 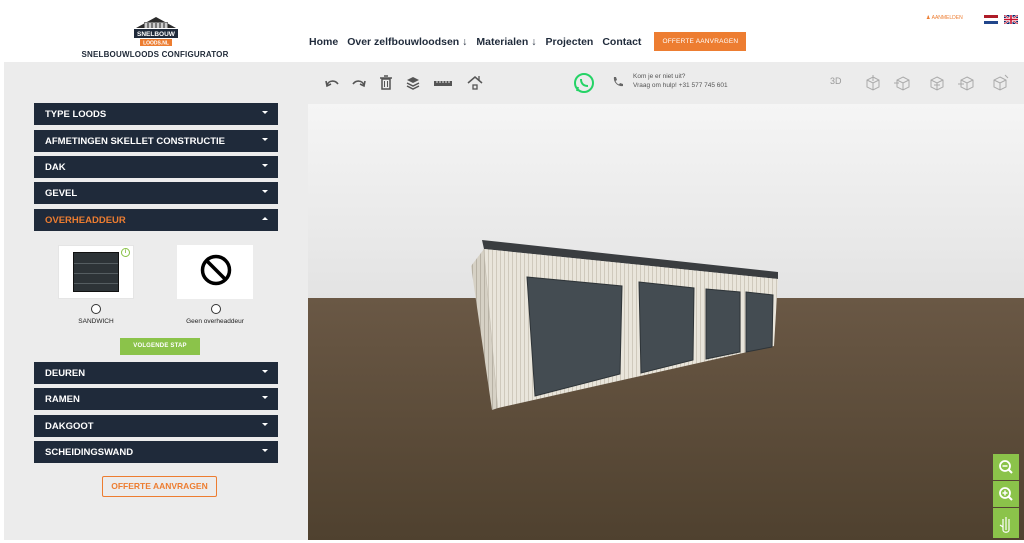 I want to click on nav-home: Home, so click(x=323, y=42).